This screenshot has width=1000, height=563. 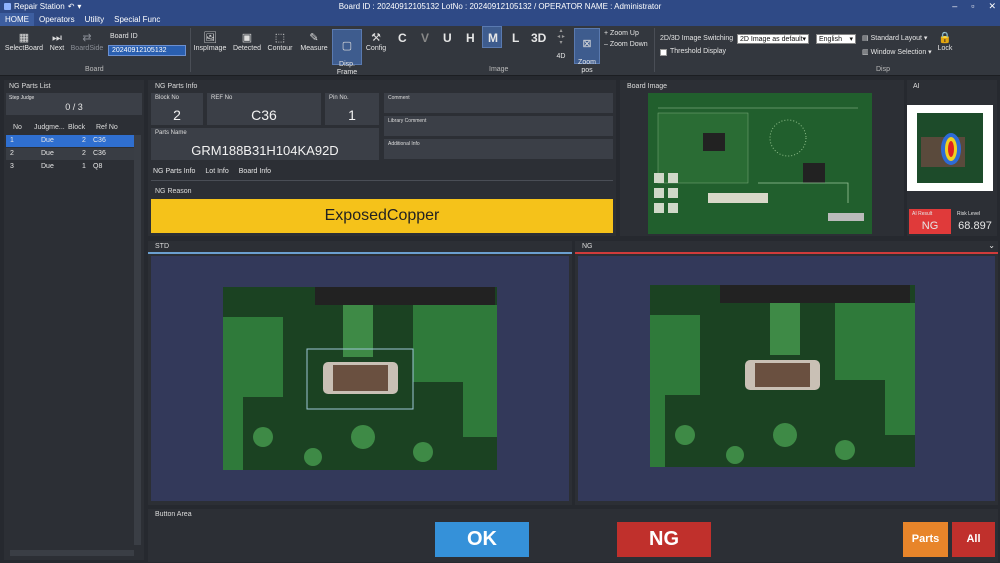 What do you see at coordinates (991, 245) in the screenshot?
I see `chevron-down-icon: ⌄` at bounding box center [991, 245].